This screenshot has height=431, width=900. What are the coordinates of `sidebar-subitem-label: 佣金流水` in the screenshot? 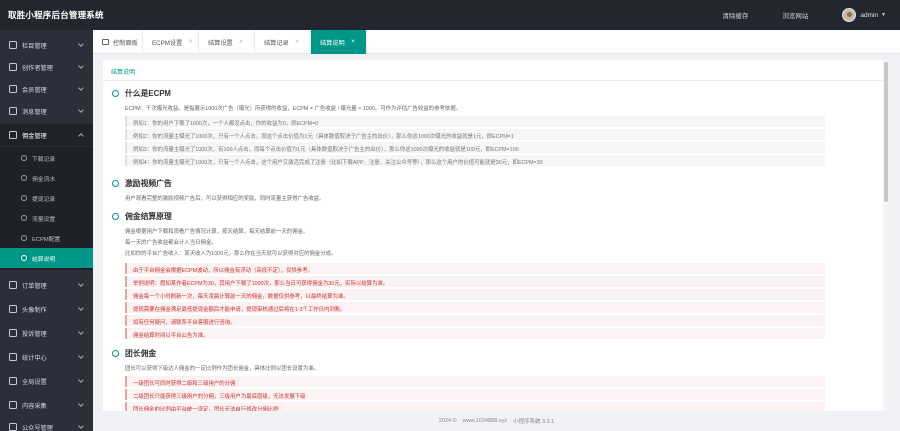 It's located at (44, 179).